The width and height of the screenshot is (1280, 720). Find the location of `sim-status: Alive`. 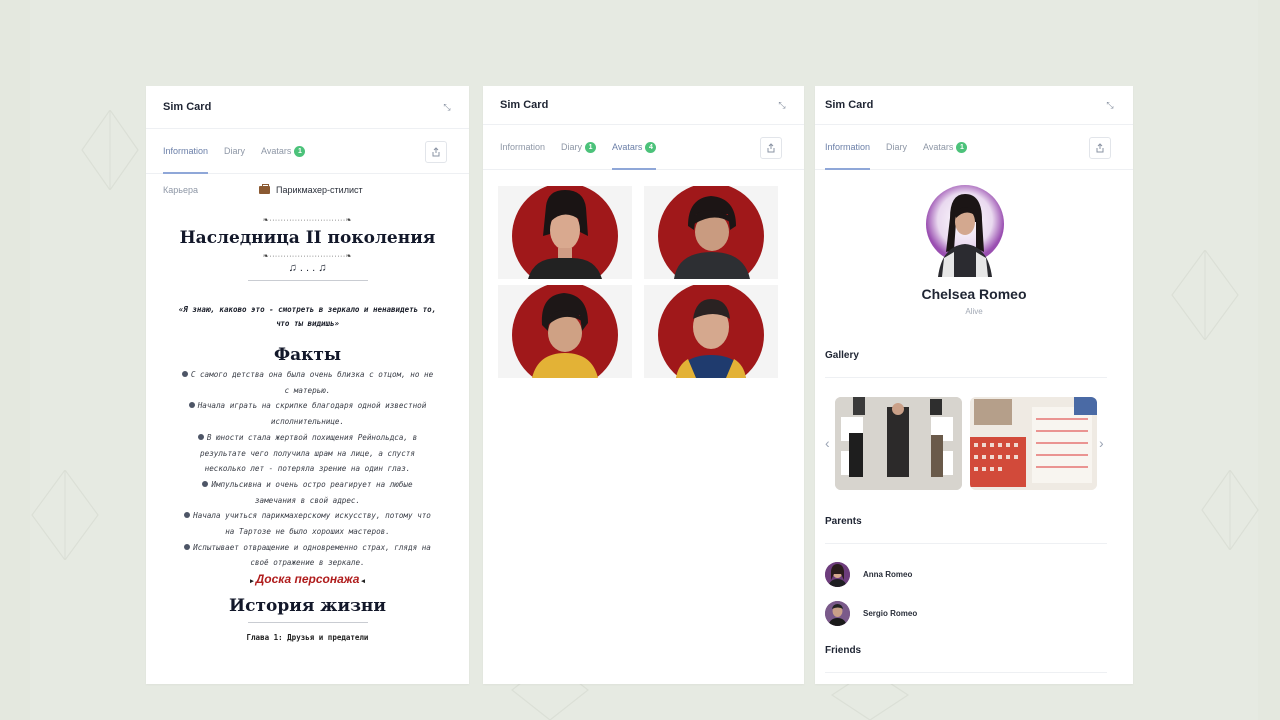

sim-status: Alive is located at coordinates (974, 311).